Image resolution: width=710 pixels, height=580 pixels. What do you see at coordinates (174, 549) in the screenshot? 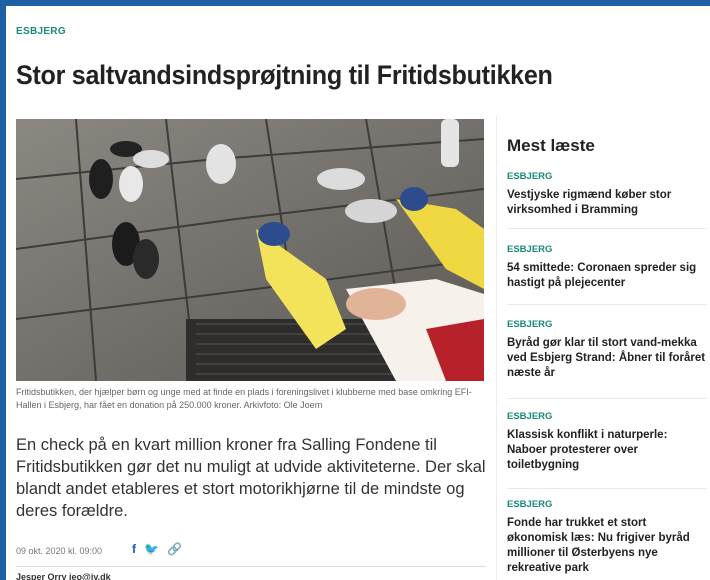
I see `link-icon: 🔗` at bounding box center [174, 549].